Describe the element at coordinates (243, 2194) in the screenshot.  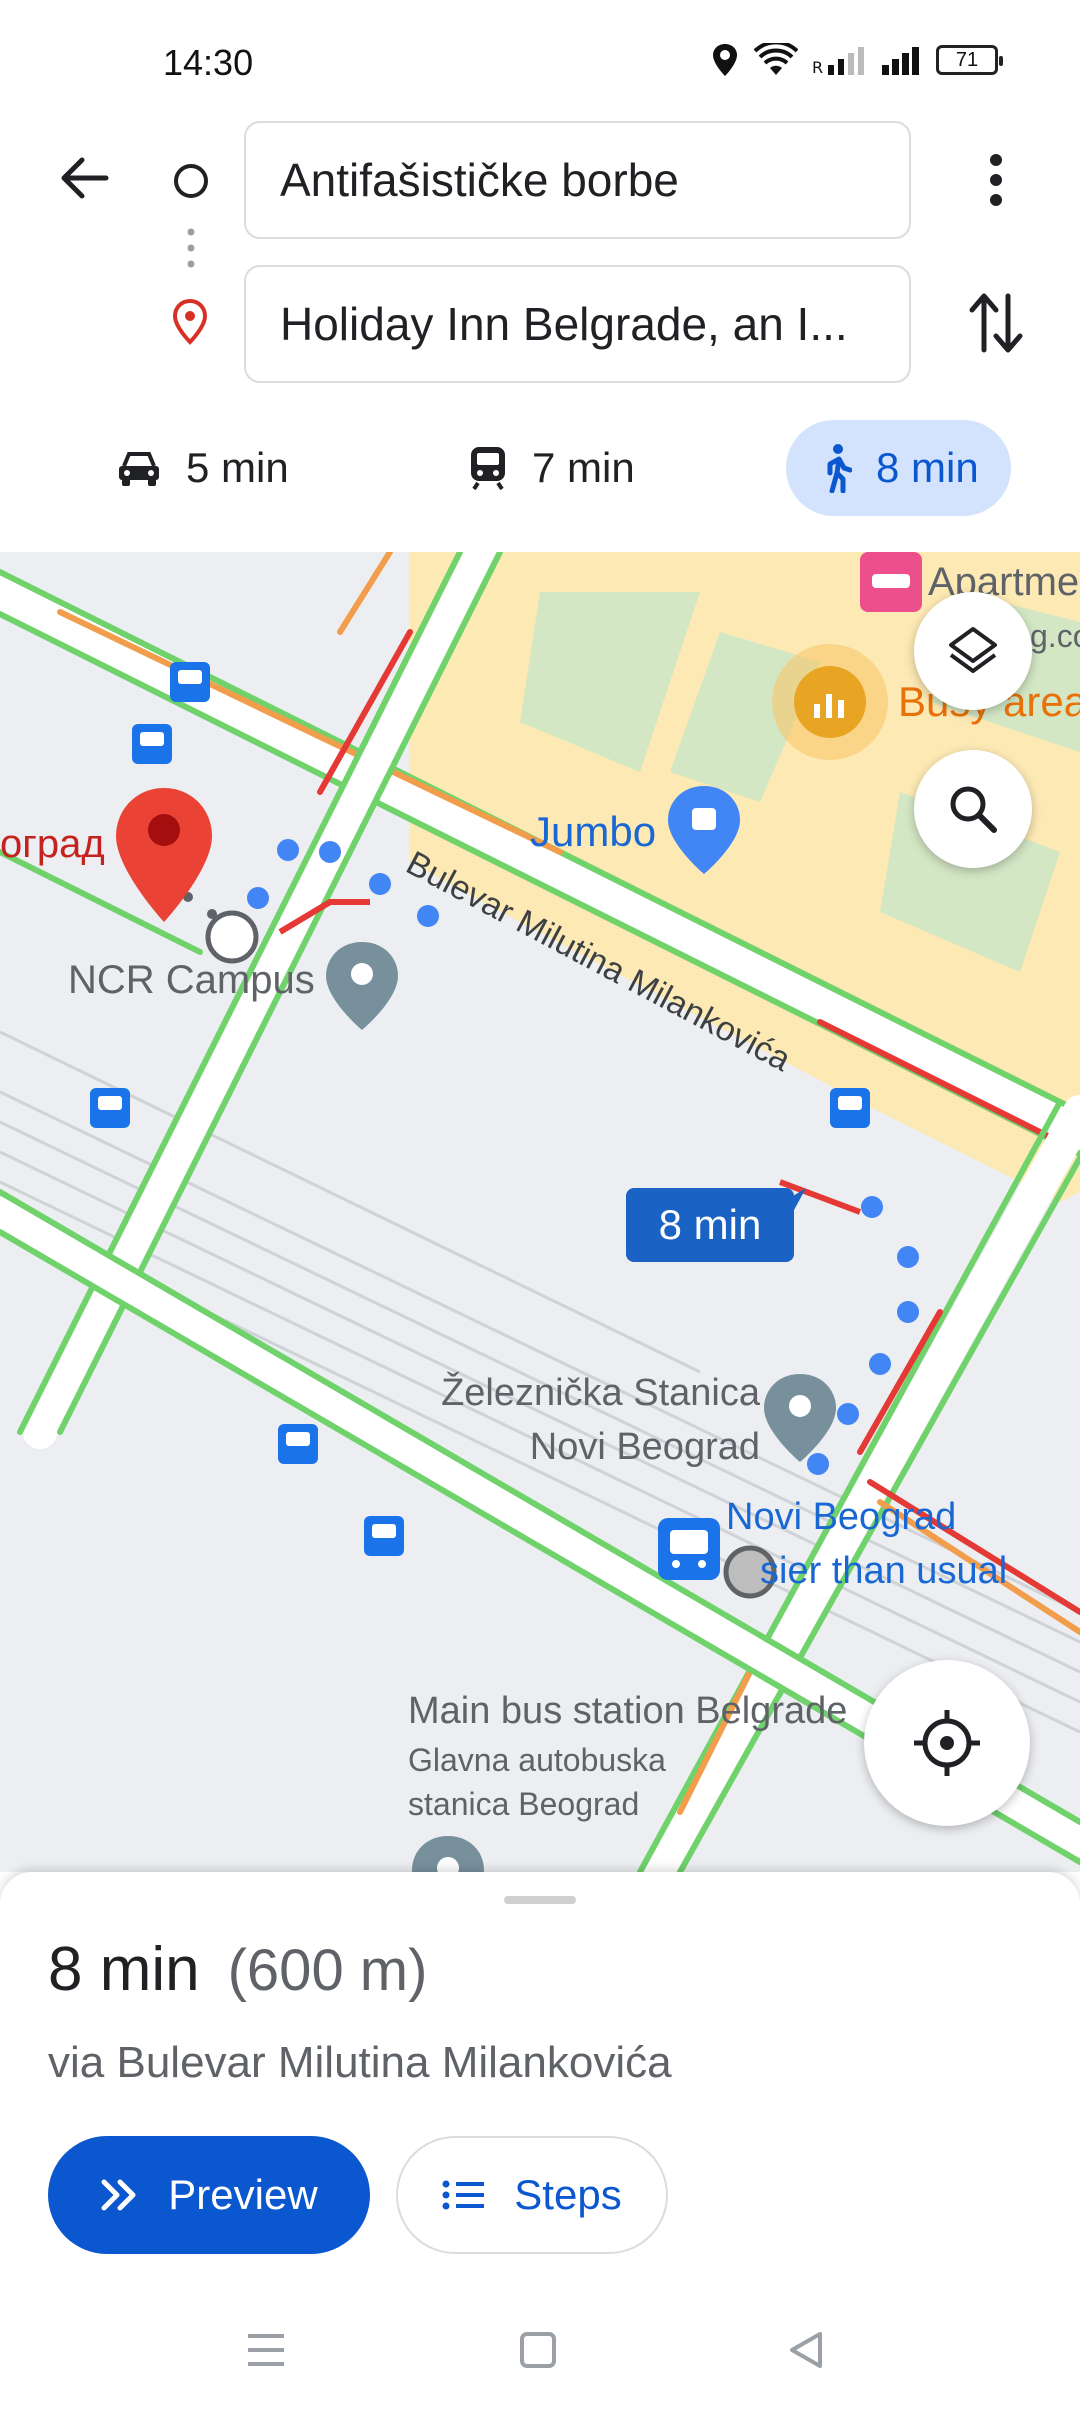
I see `preview-label: Preview` at that location.